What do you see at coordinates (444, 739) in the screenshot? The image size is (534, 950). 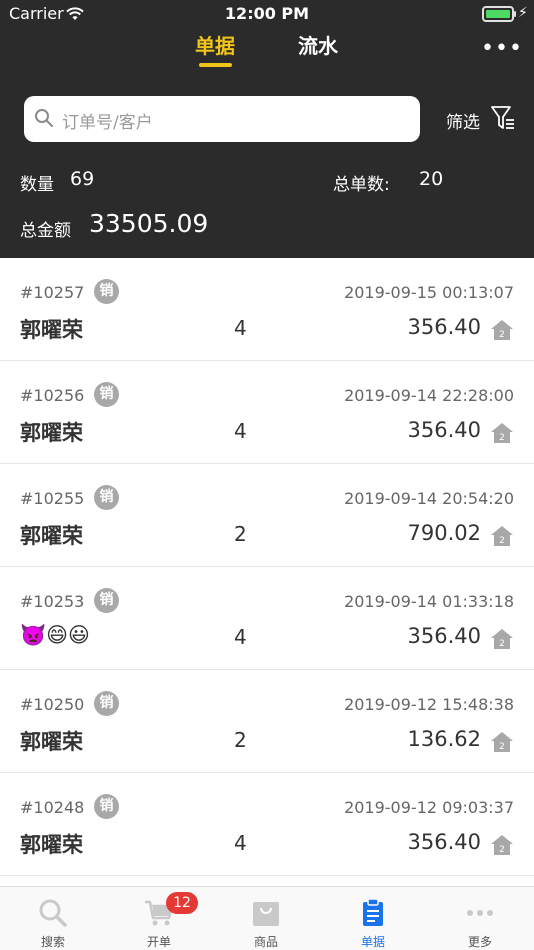 I see `order-amount: 136.62` at bounding box center [444, 739].